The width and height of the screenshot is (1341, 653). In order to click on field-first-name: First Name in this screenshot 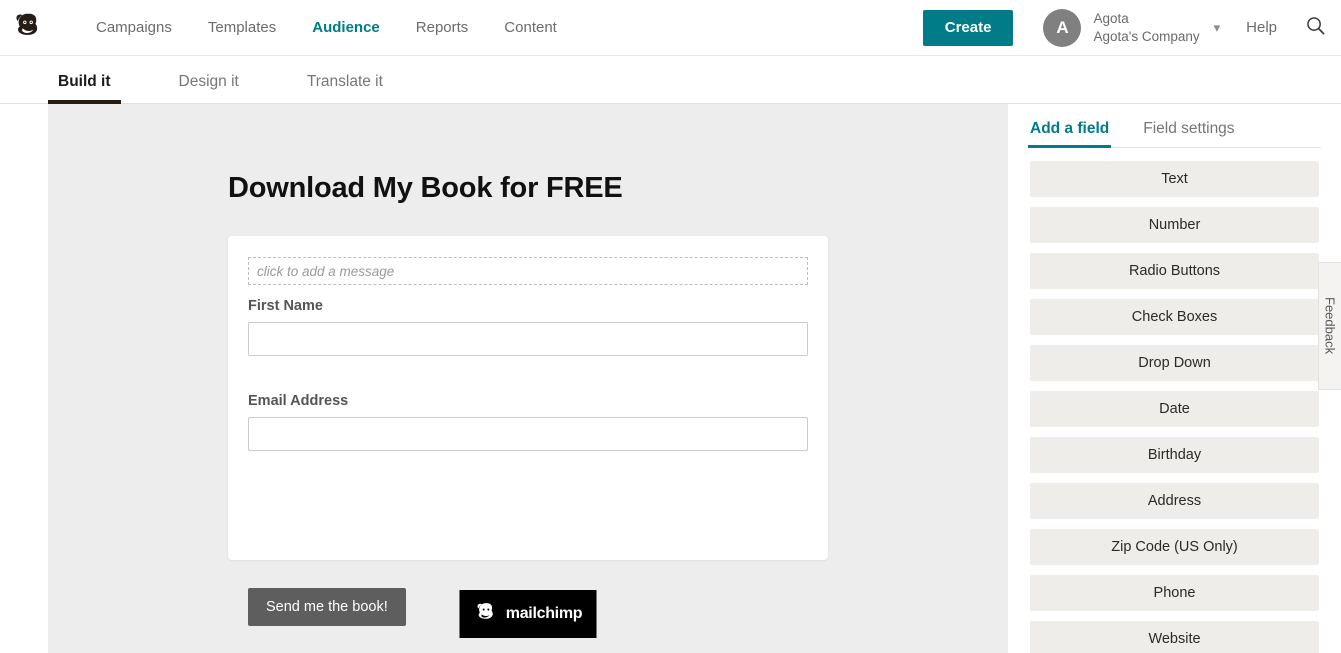, I will do `click(528, 327)`.